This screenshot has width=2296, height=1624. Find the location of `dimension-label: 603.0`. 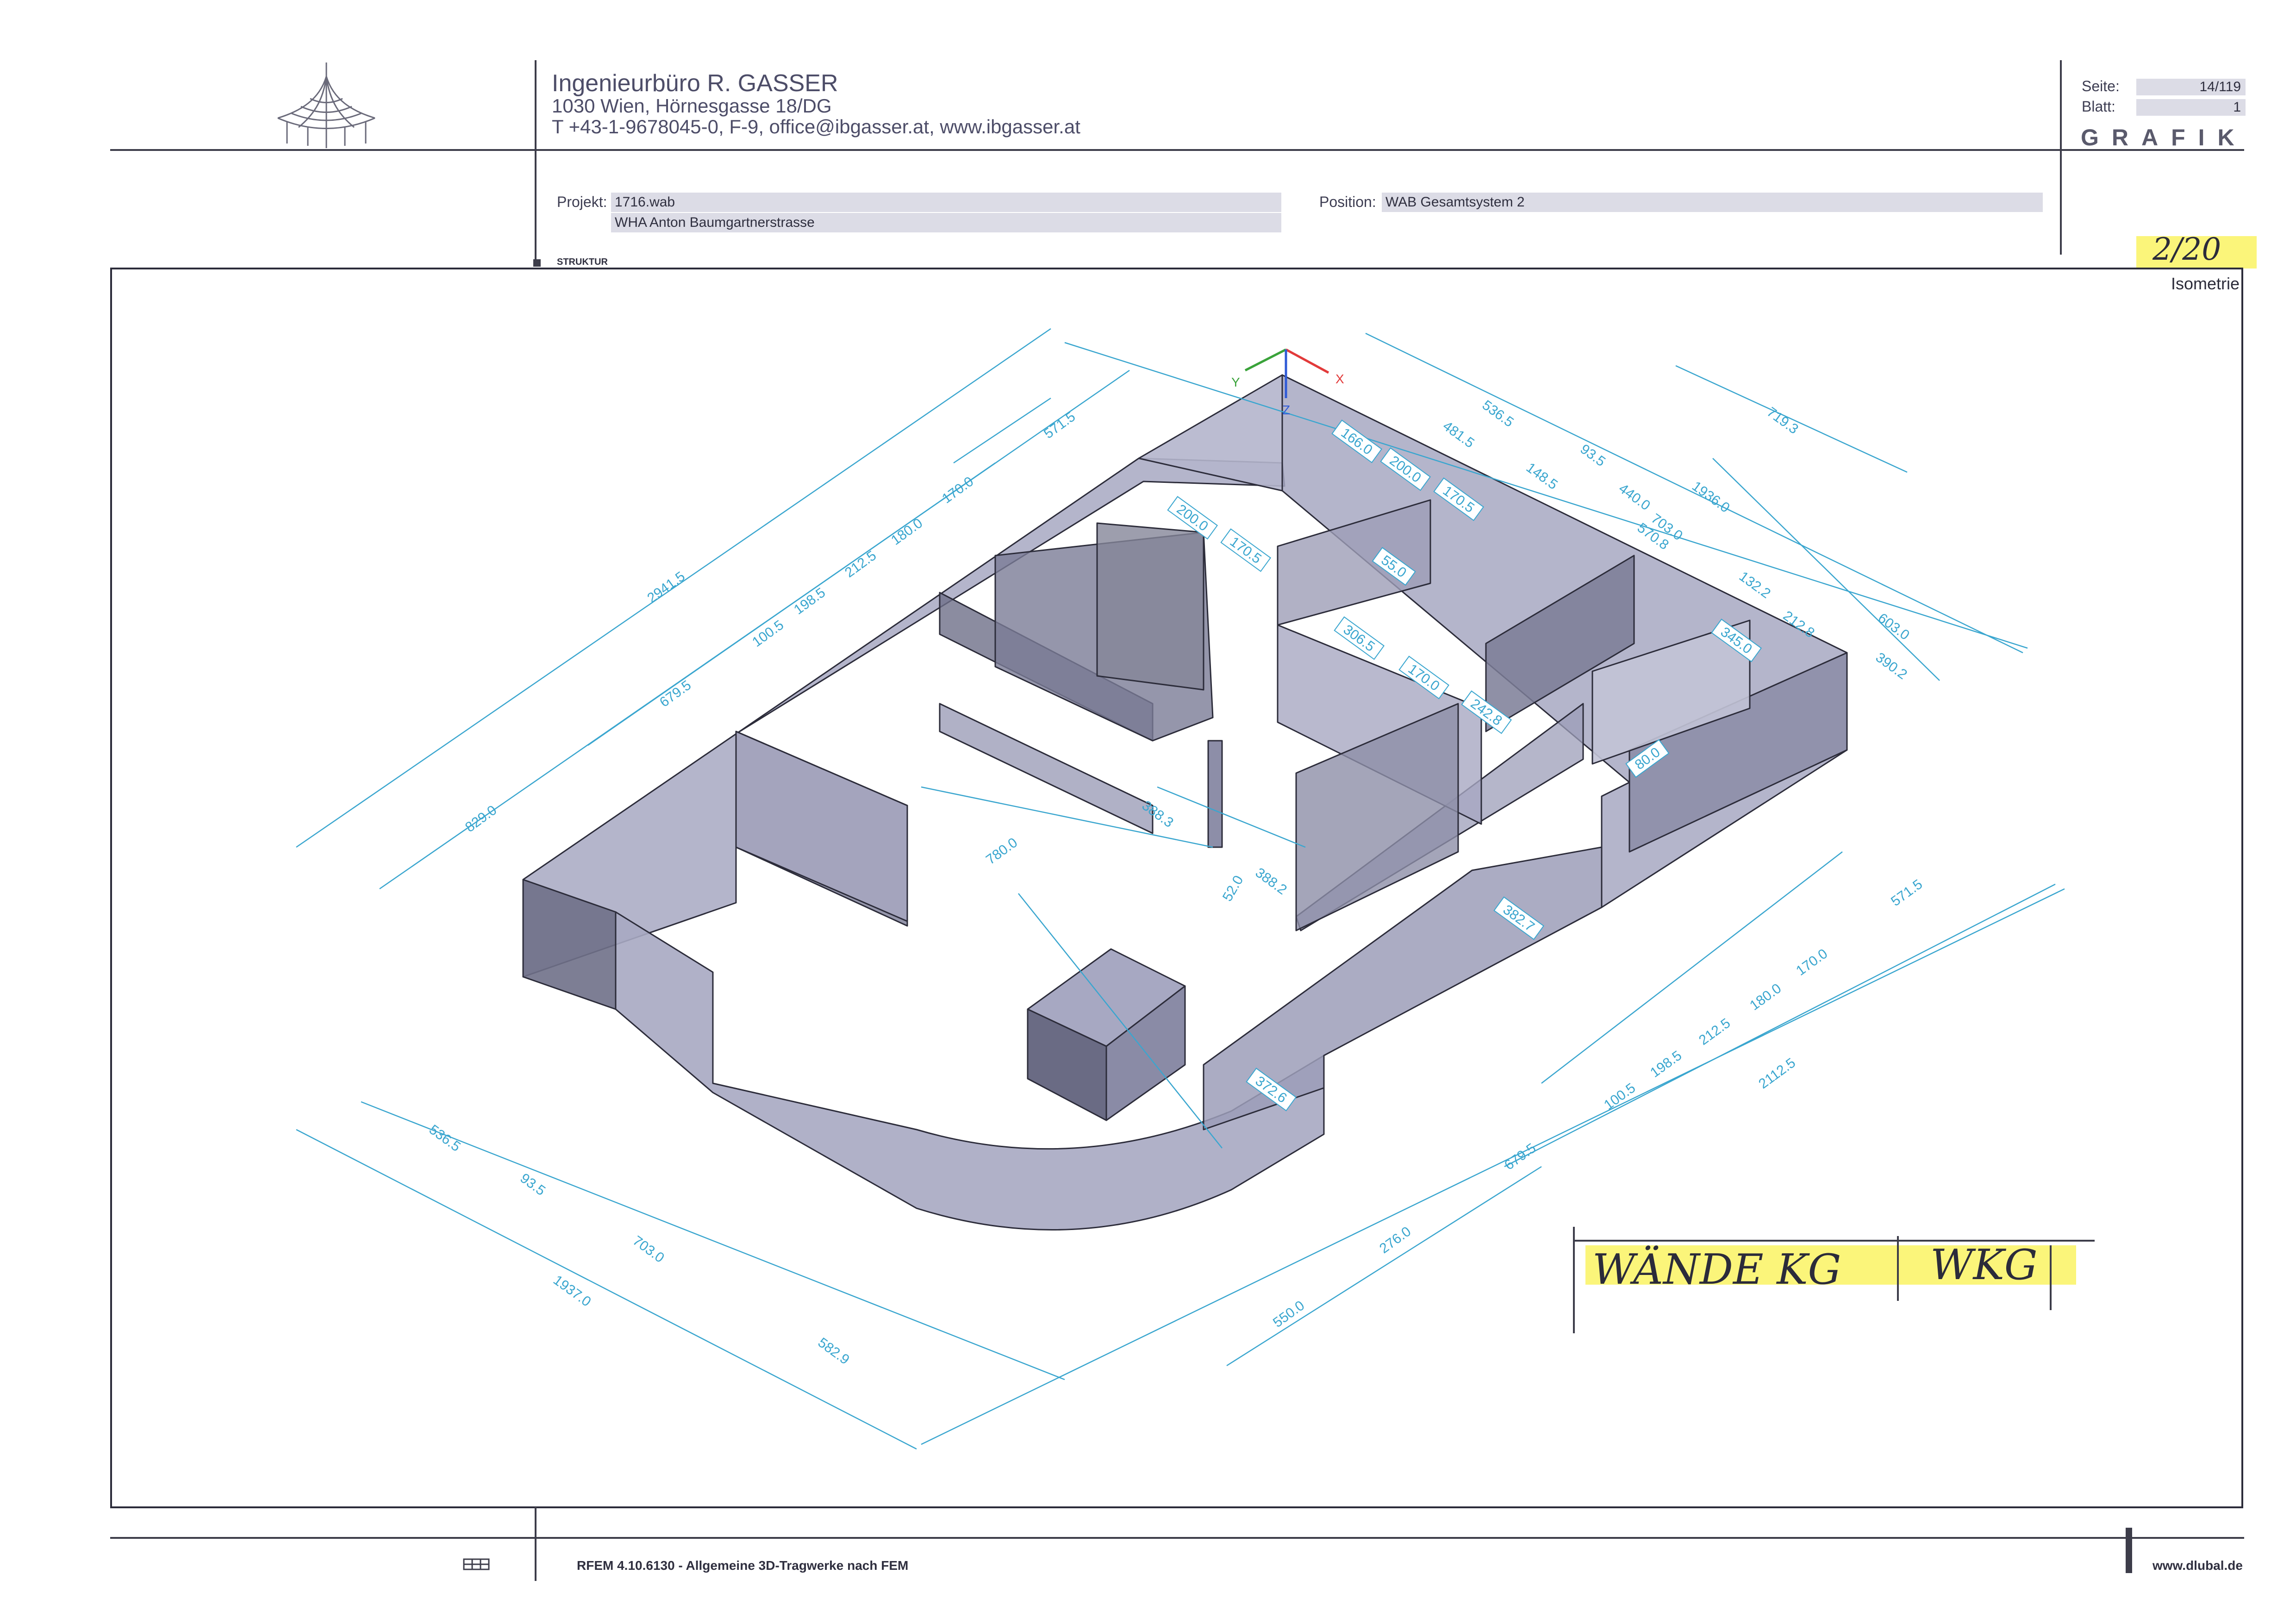

dimension-label: 603.0 is located at coordinates (1893, 626).